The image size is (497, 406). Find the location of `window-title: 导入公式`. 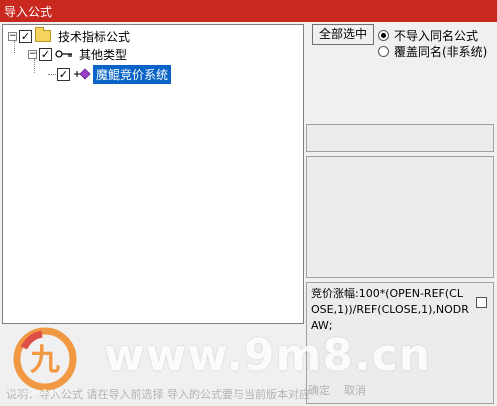

window-title: 导入公式 is located at coordinates (28, 12).